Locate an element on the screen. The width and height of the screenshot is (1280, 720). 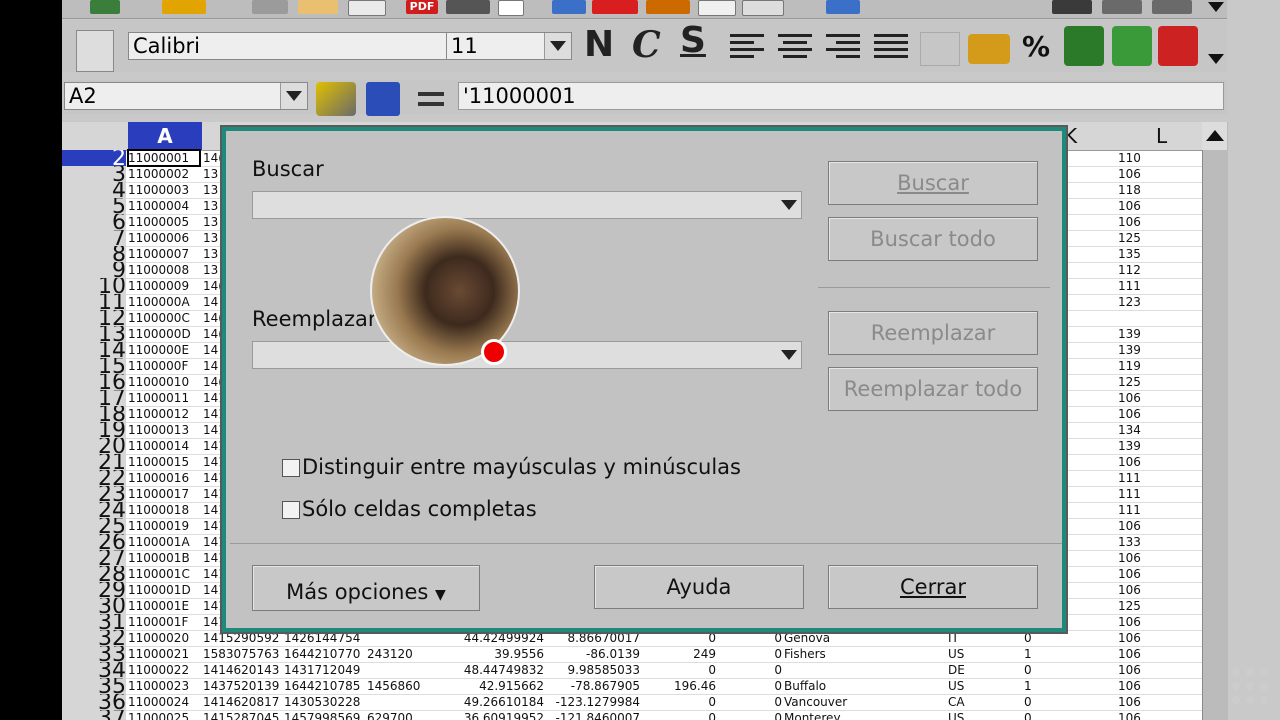
table-cell: 11000024 is located at coordinates (158, 702).